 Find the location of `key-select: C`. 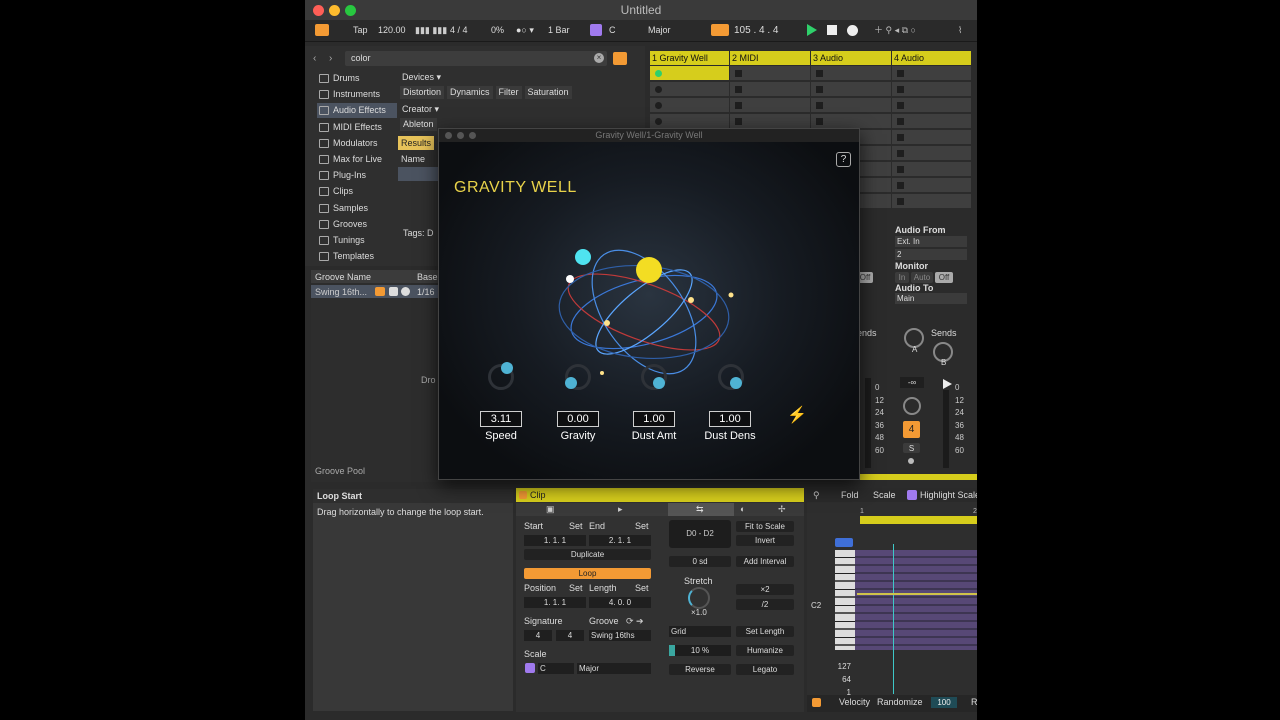

key-select: C is located at coordinates (612, 30).